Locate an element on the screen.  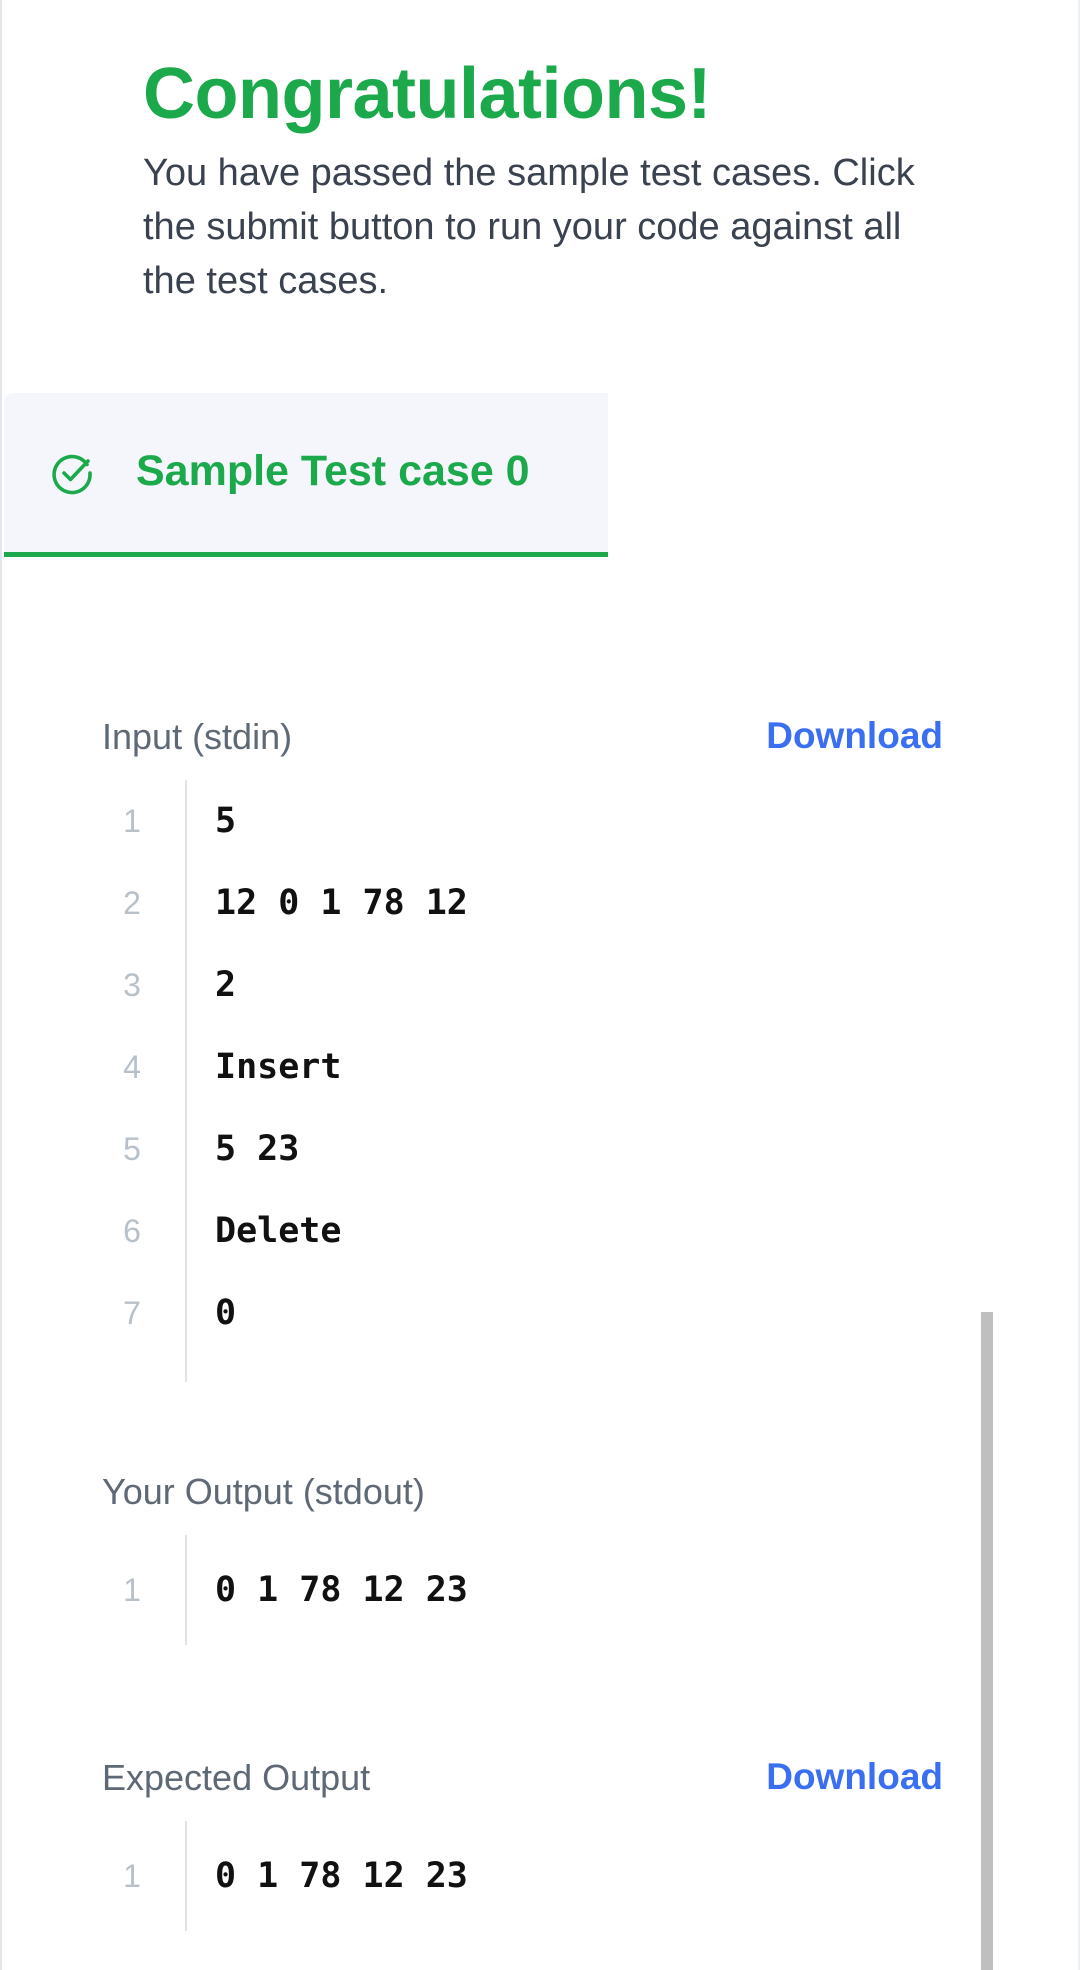
code-line: 2 12 0 1 78 12 is located at coordinates (527, 903).